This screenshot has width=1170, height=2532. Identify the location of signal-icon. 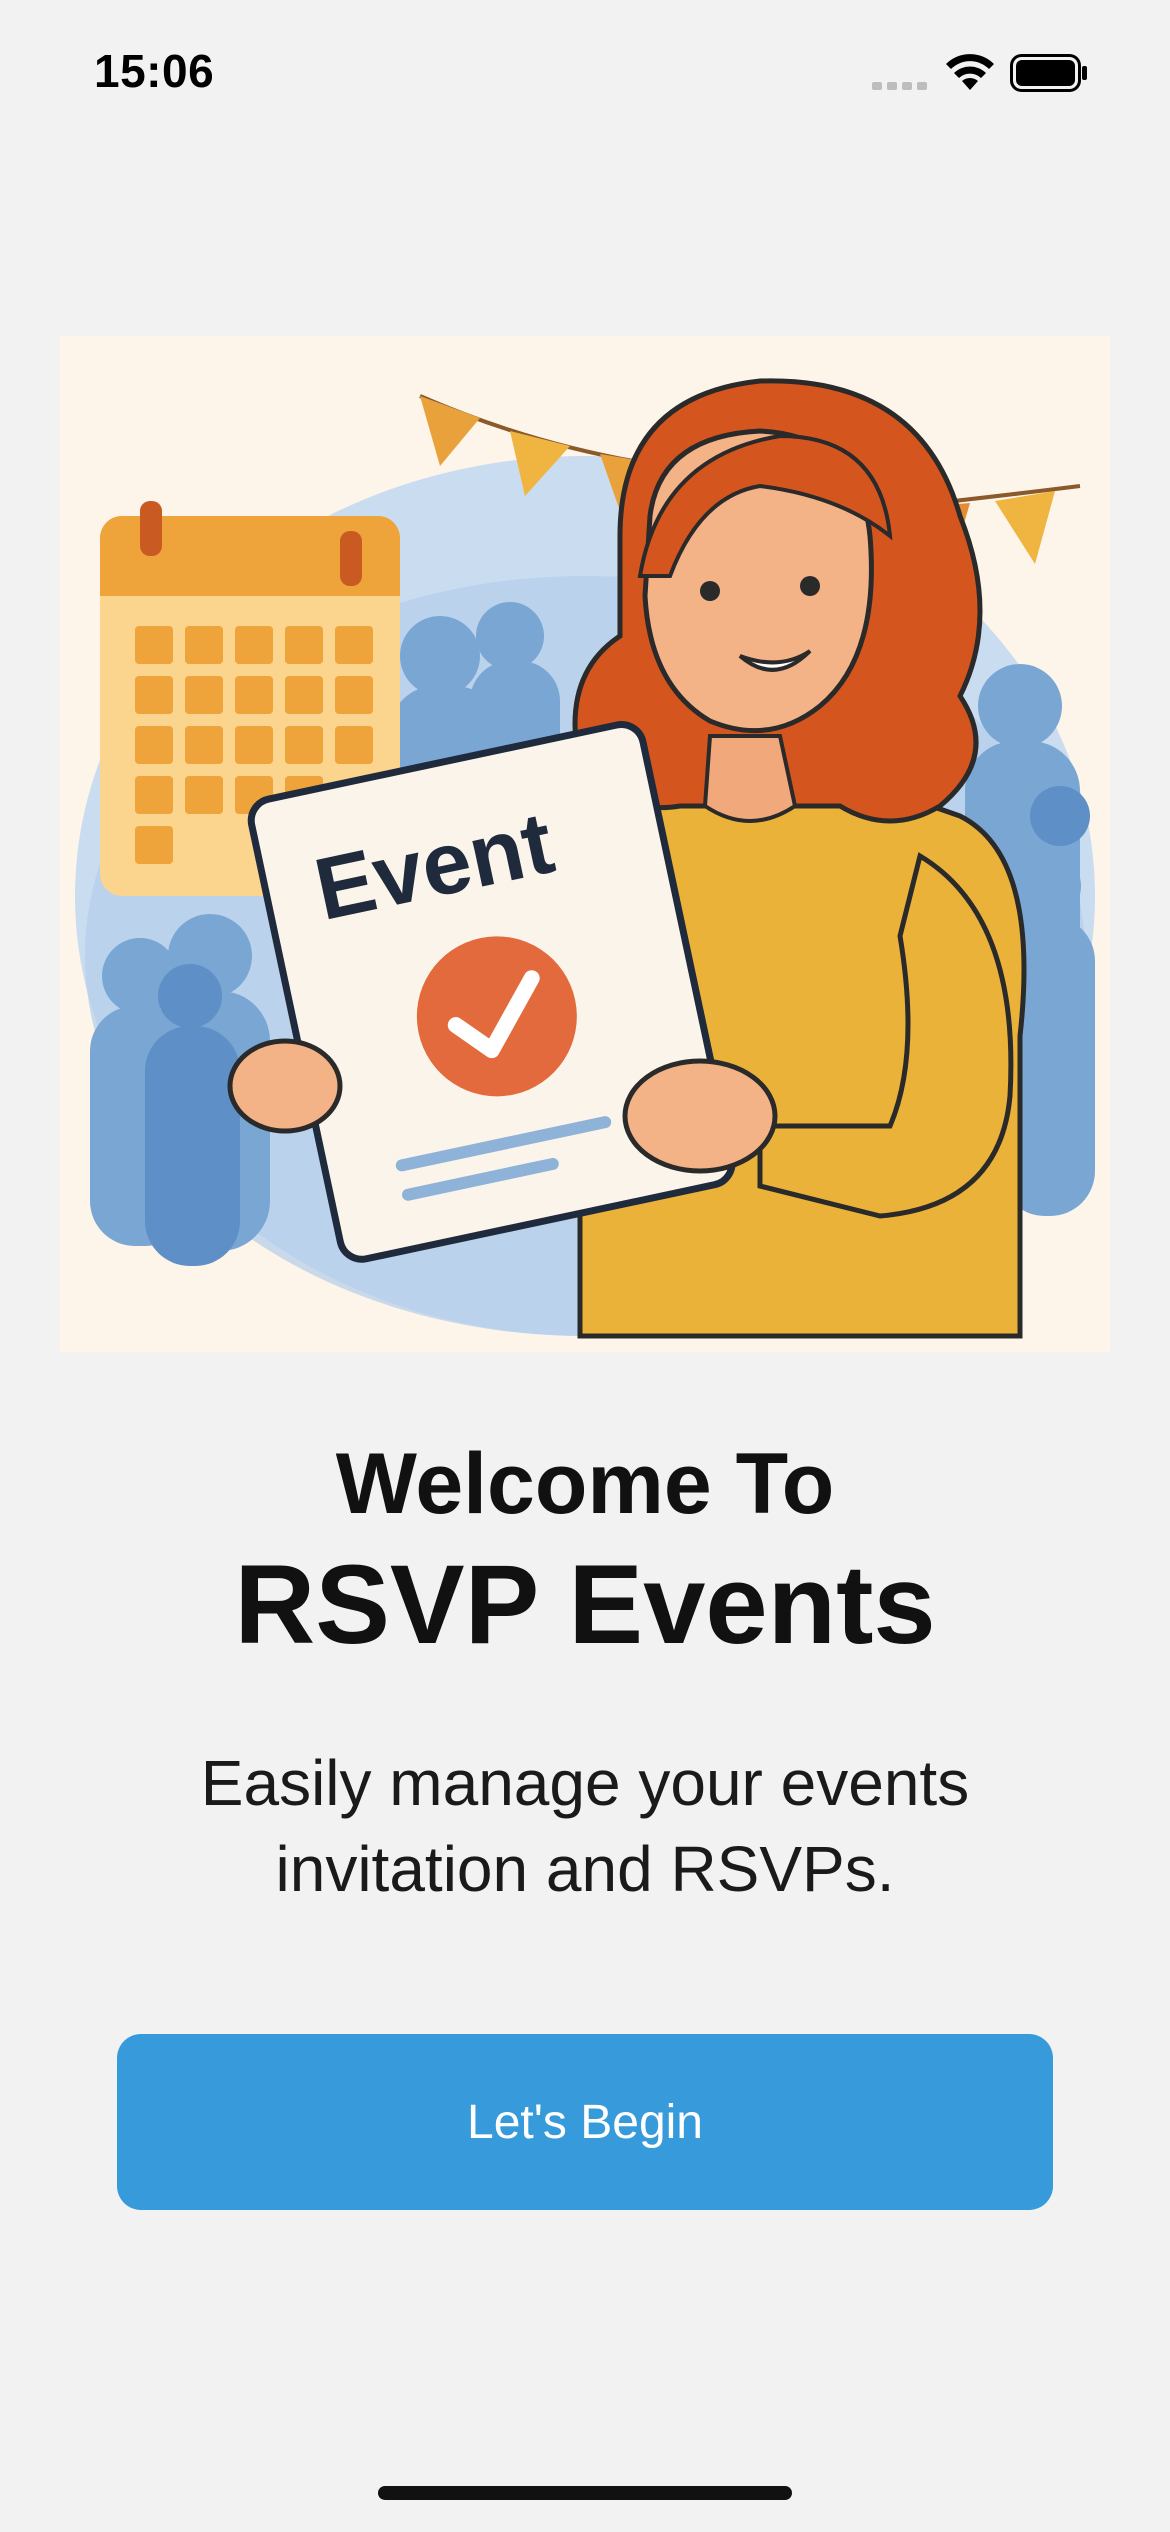
(899, 86).